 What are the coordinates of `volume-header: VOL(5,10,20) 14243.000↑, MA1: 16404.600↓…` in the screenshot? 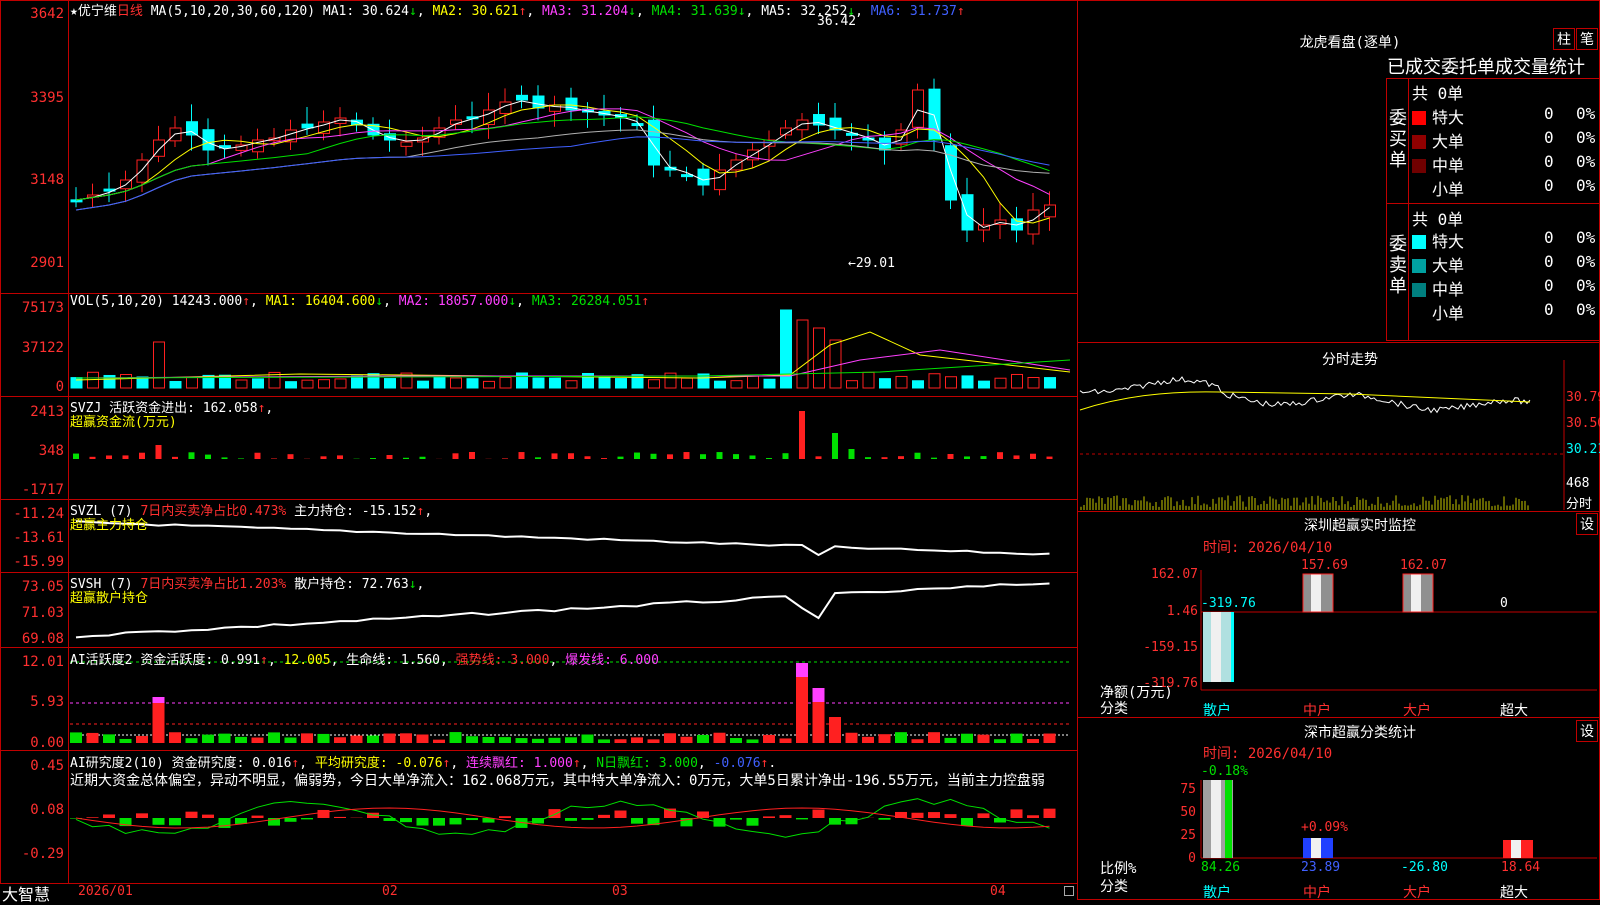 It's located at (359, 301).